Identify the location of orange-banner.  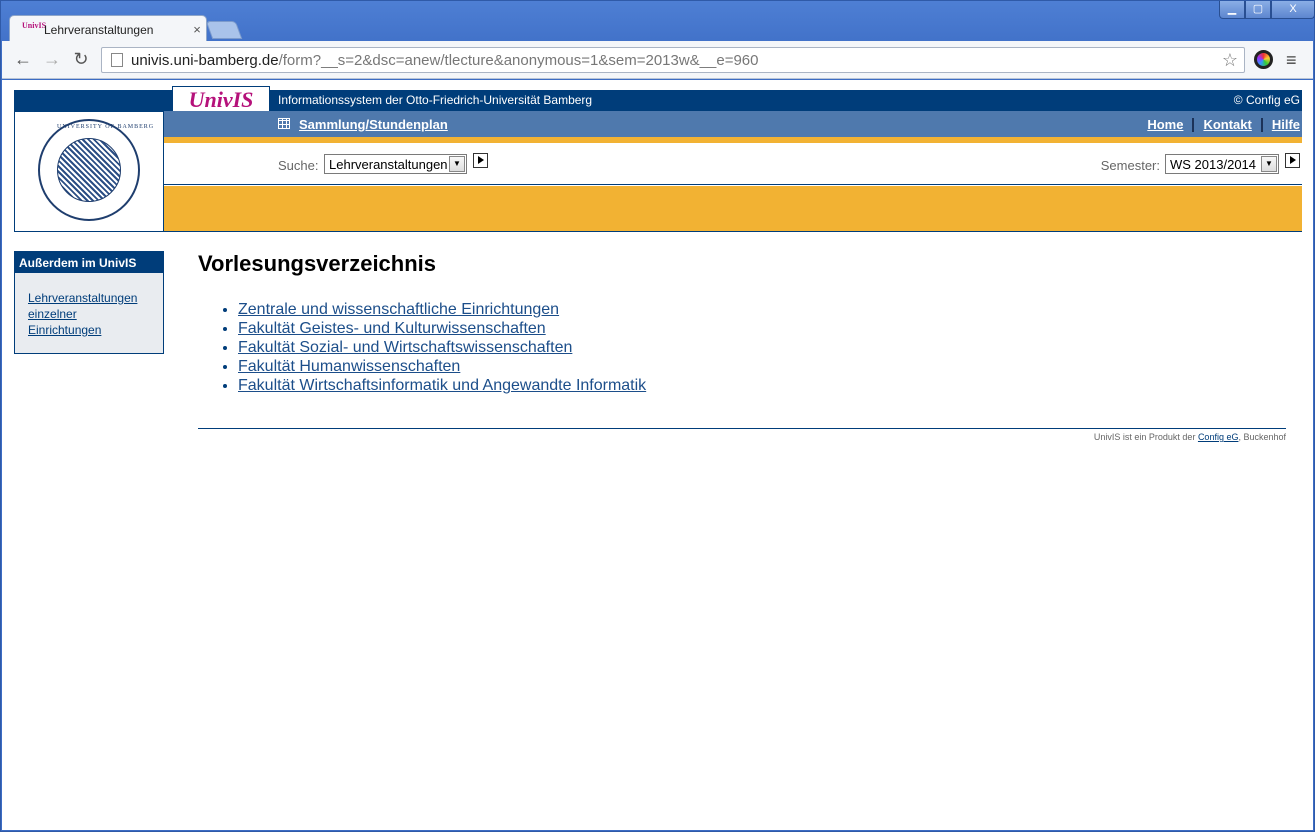
(733, 209).